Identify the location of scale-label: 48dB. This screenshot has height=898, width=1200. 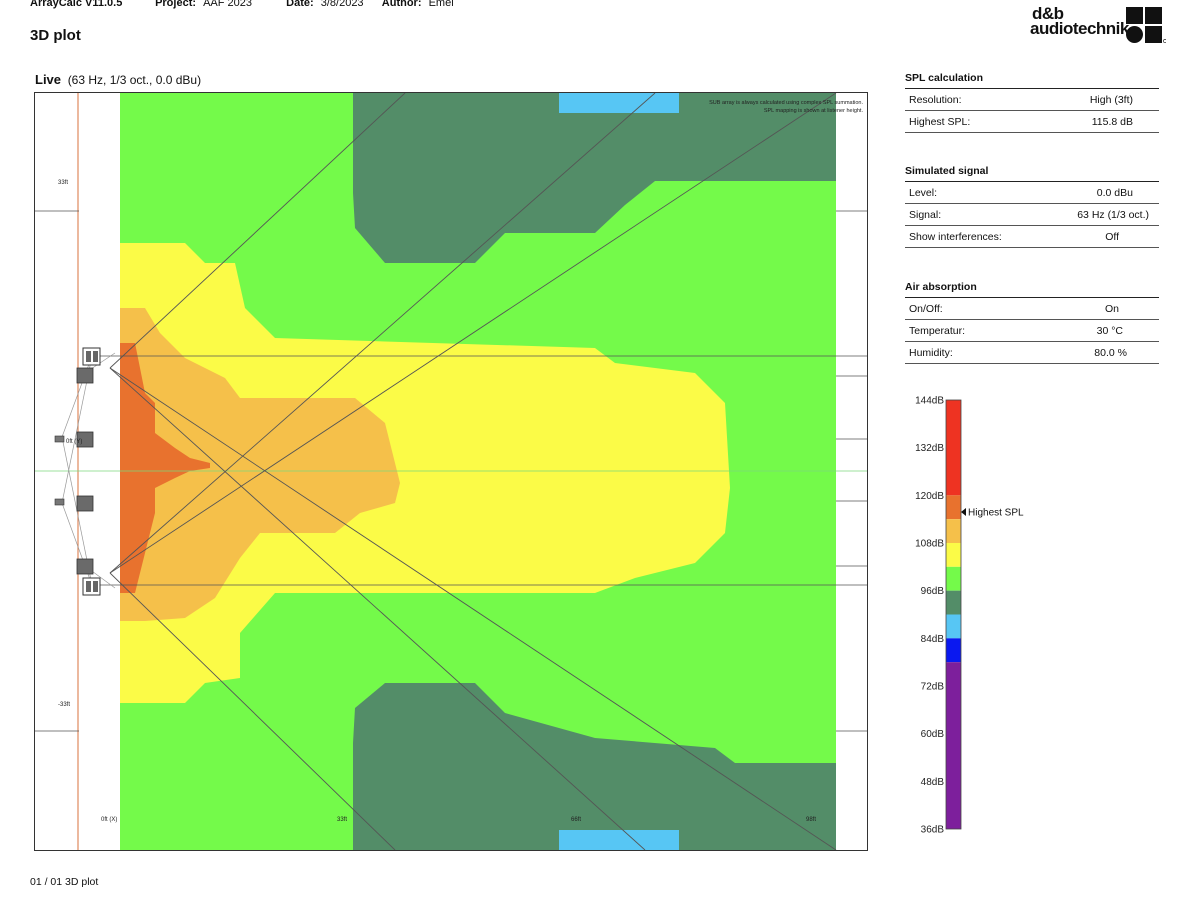
(933, 782).